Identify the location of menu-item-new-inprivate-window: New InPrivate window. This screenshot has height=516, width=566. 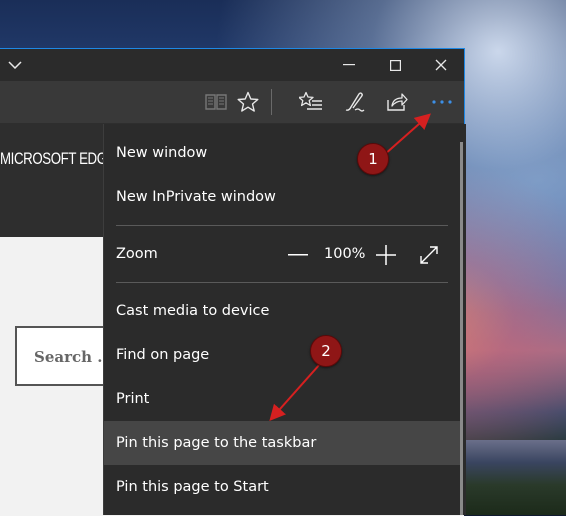
(283, 197).